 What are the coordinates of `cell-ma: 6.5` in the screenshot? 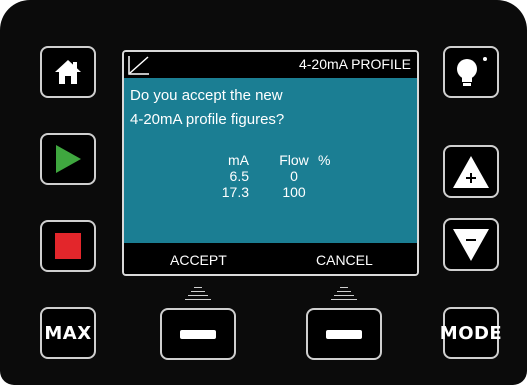 It's located at (239, 176).